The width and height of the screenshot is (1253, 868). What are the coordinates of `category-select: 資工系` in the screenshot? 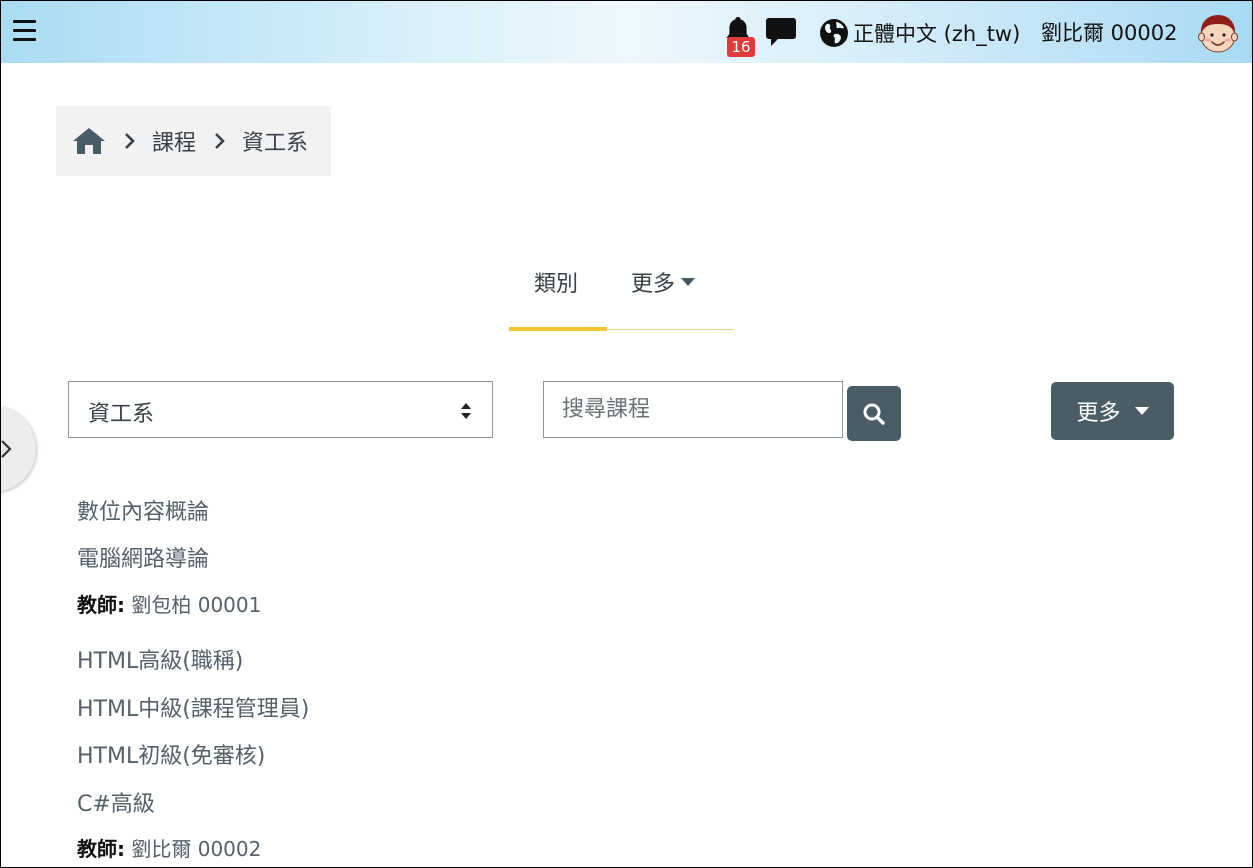 It's located at (280, 409).